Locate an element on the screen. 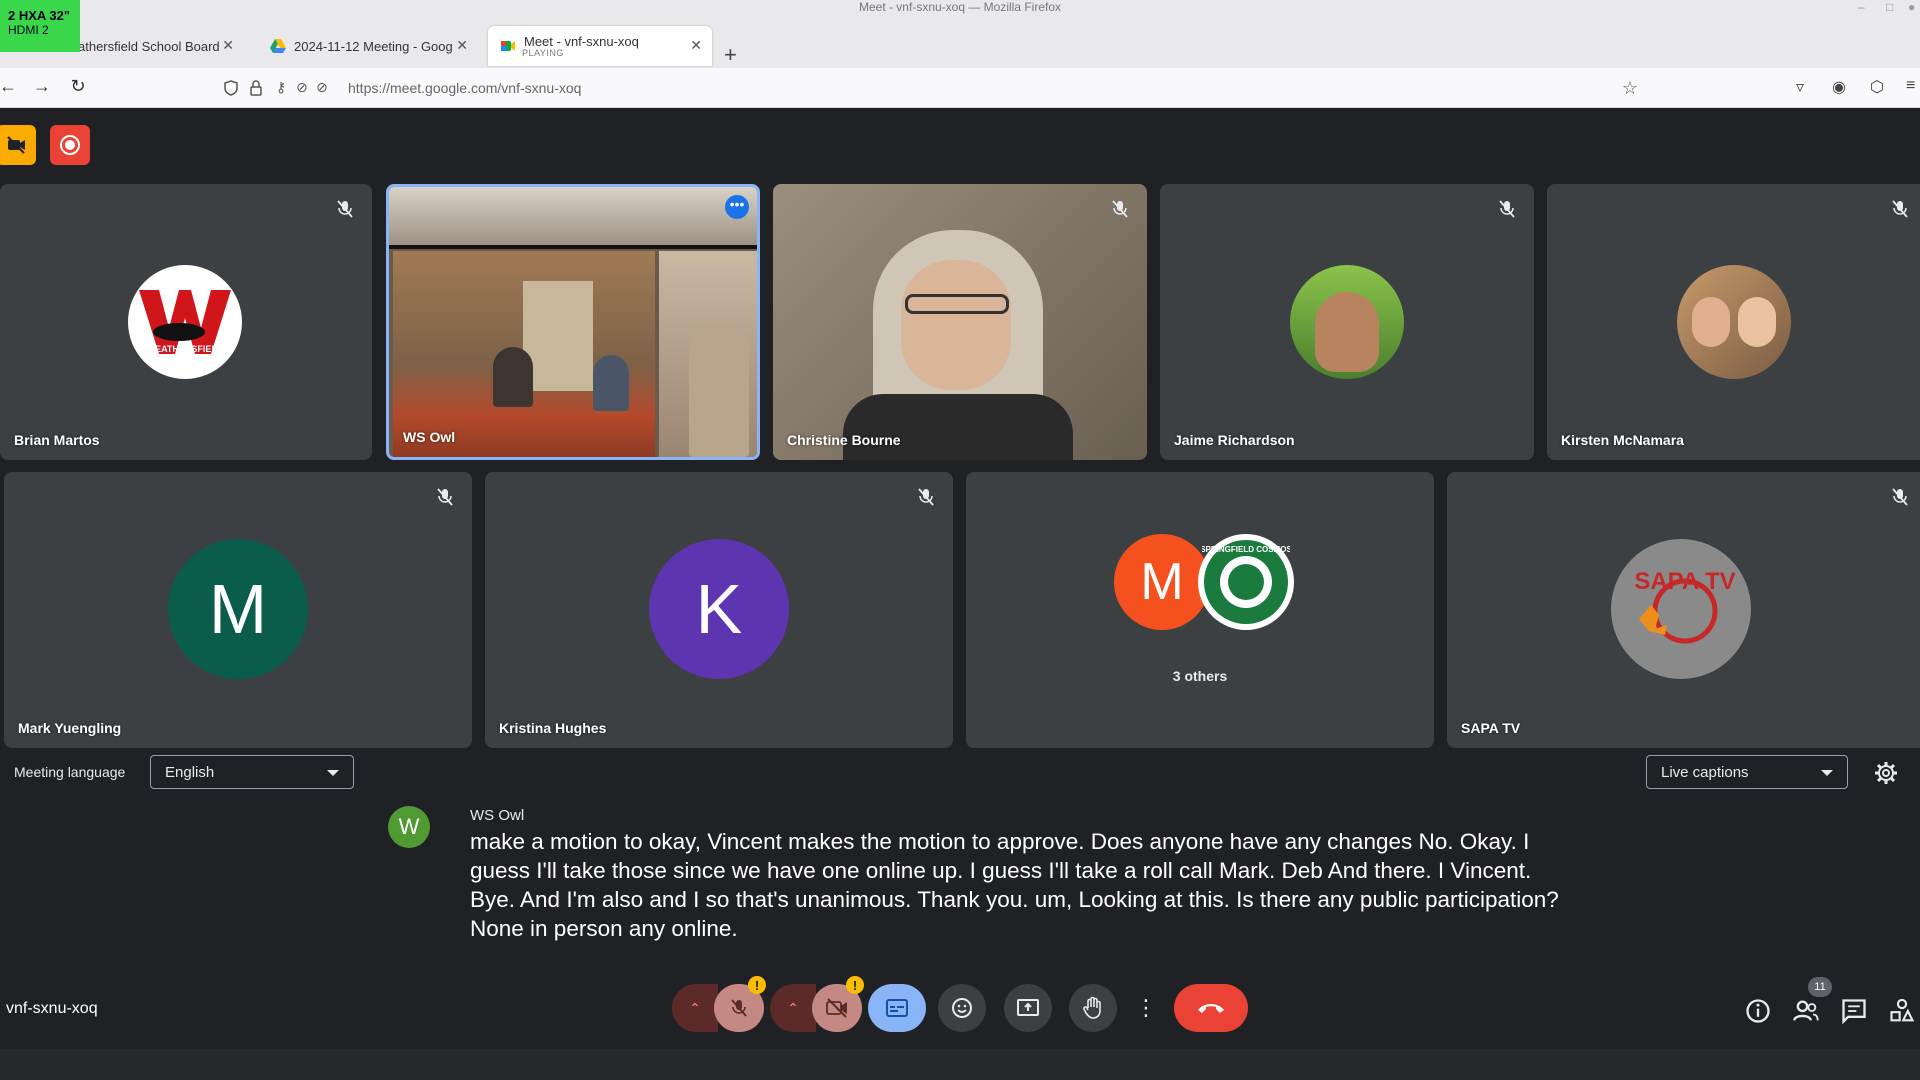 This screenshot has height=1080, width=1920. participant-tile-others: M SPRINGFIELD COSMOS 3 others is located at coordinates (1200, 610).